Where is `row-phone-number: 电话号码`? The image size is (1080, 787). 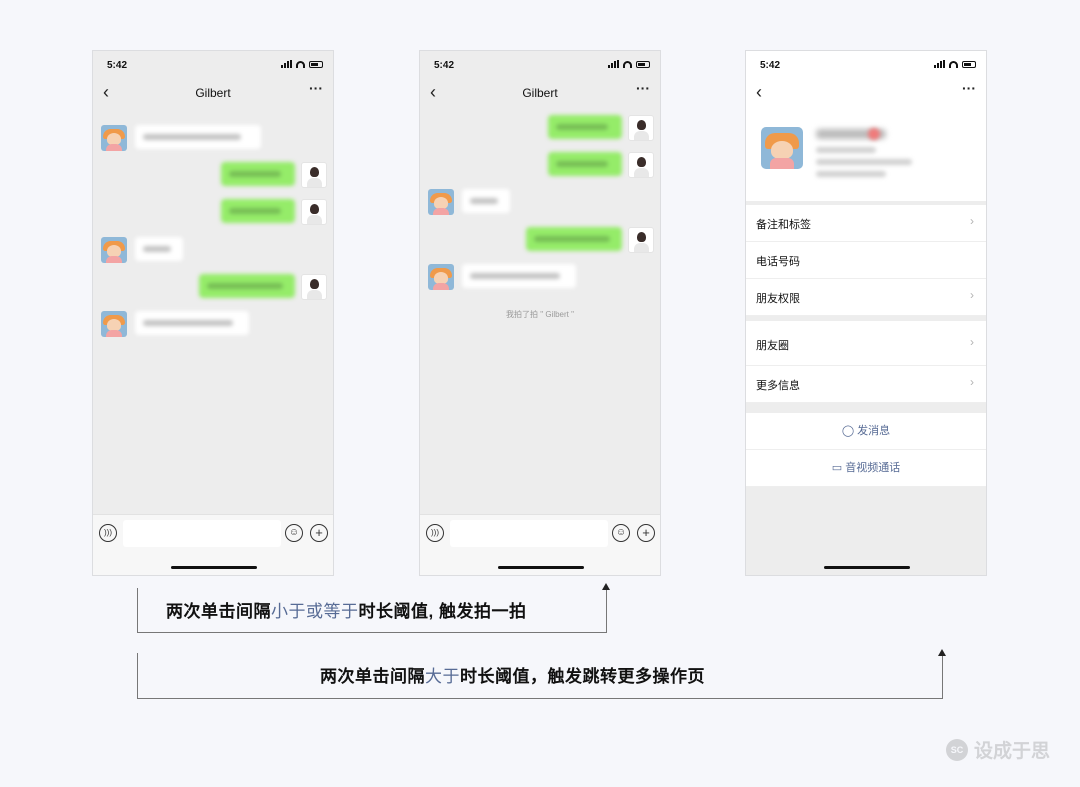
row-phone-number: 电话号码 is located at coordinates (866, 260).